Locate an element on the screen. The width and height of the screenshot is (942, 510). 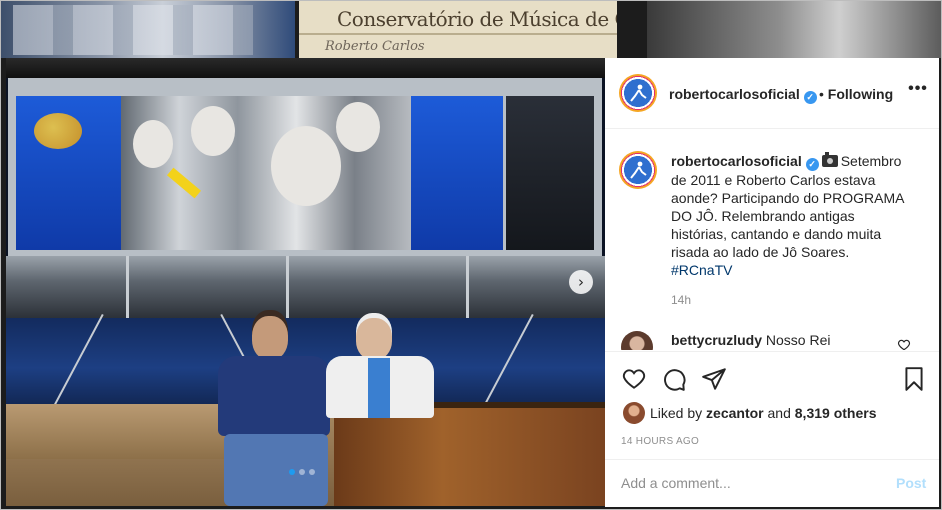
guest-figure is located at coordinates (276, 411).